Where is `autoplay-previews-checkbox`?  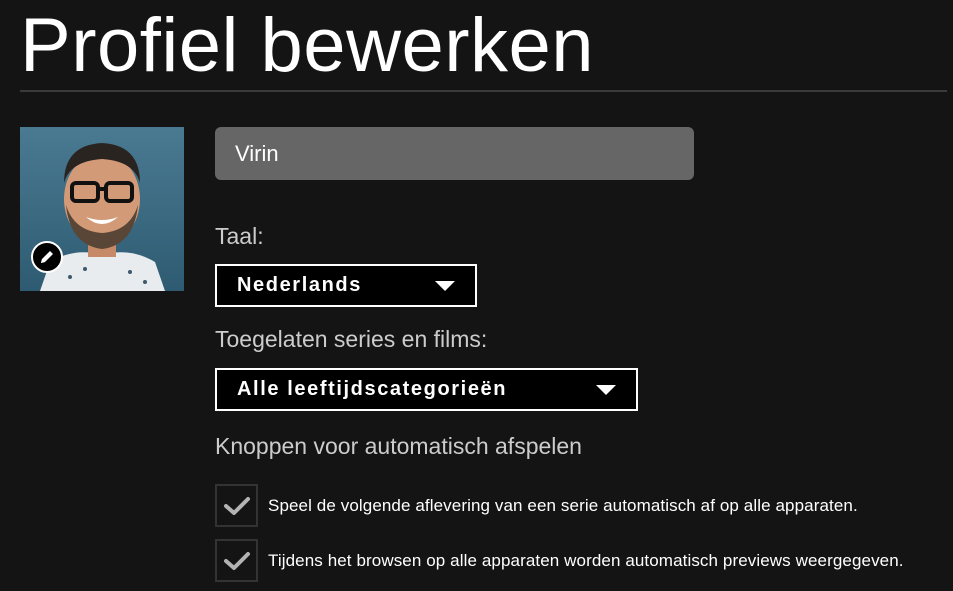
autoplay-previews-checkbox is located at coordinates (236, 560).